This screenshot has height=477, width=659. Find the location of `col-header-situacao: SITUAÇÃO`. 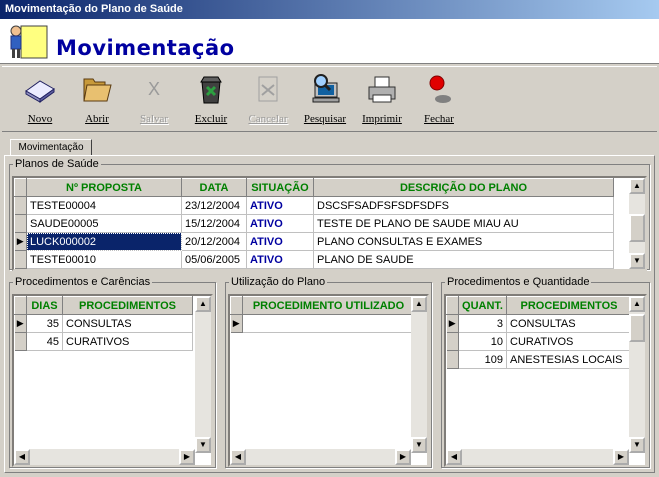

col-header-situacao: SITUAÇÃO is located at coordinates (280, 187).